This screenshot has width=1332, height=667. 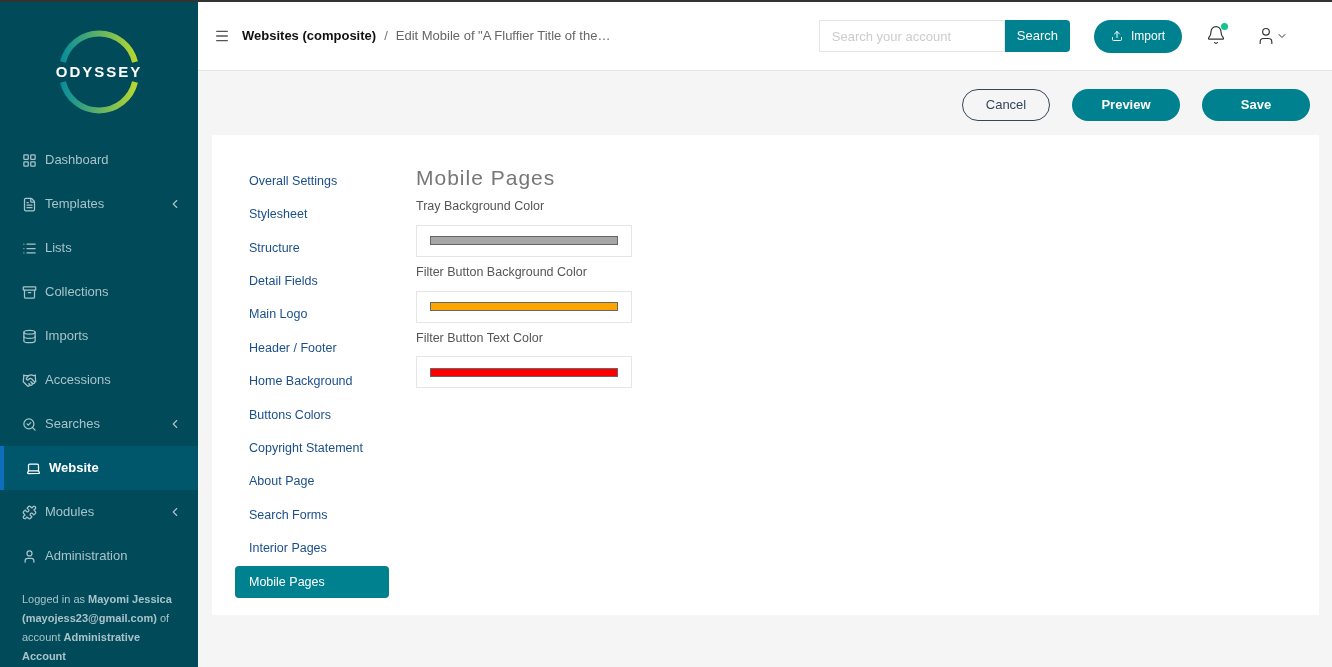 What do you see at coordinates (312, 248) in the screenshot?
I see `settings-nav-item: Structure` at bounding box center [312, 248].